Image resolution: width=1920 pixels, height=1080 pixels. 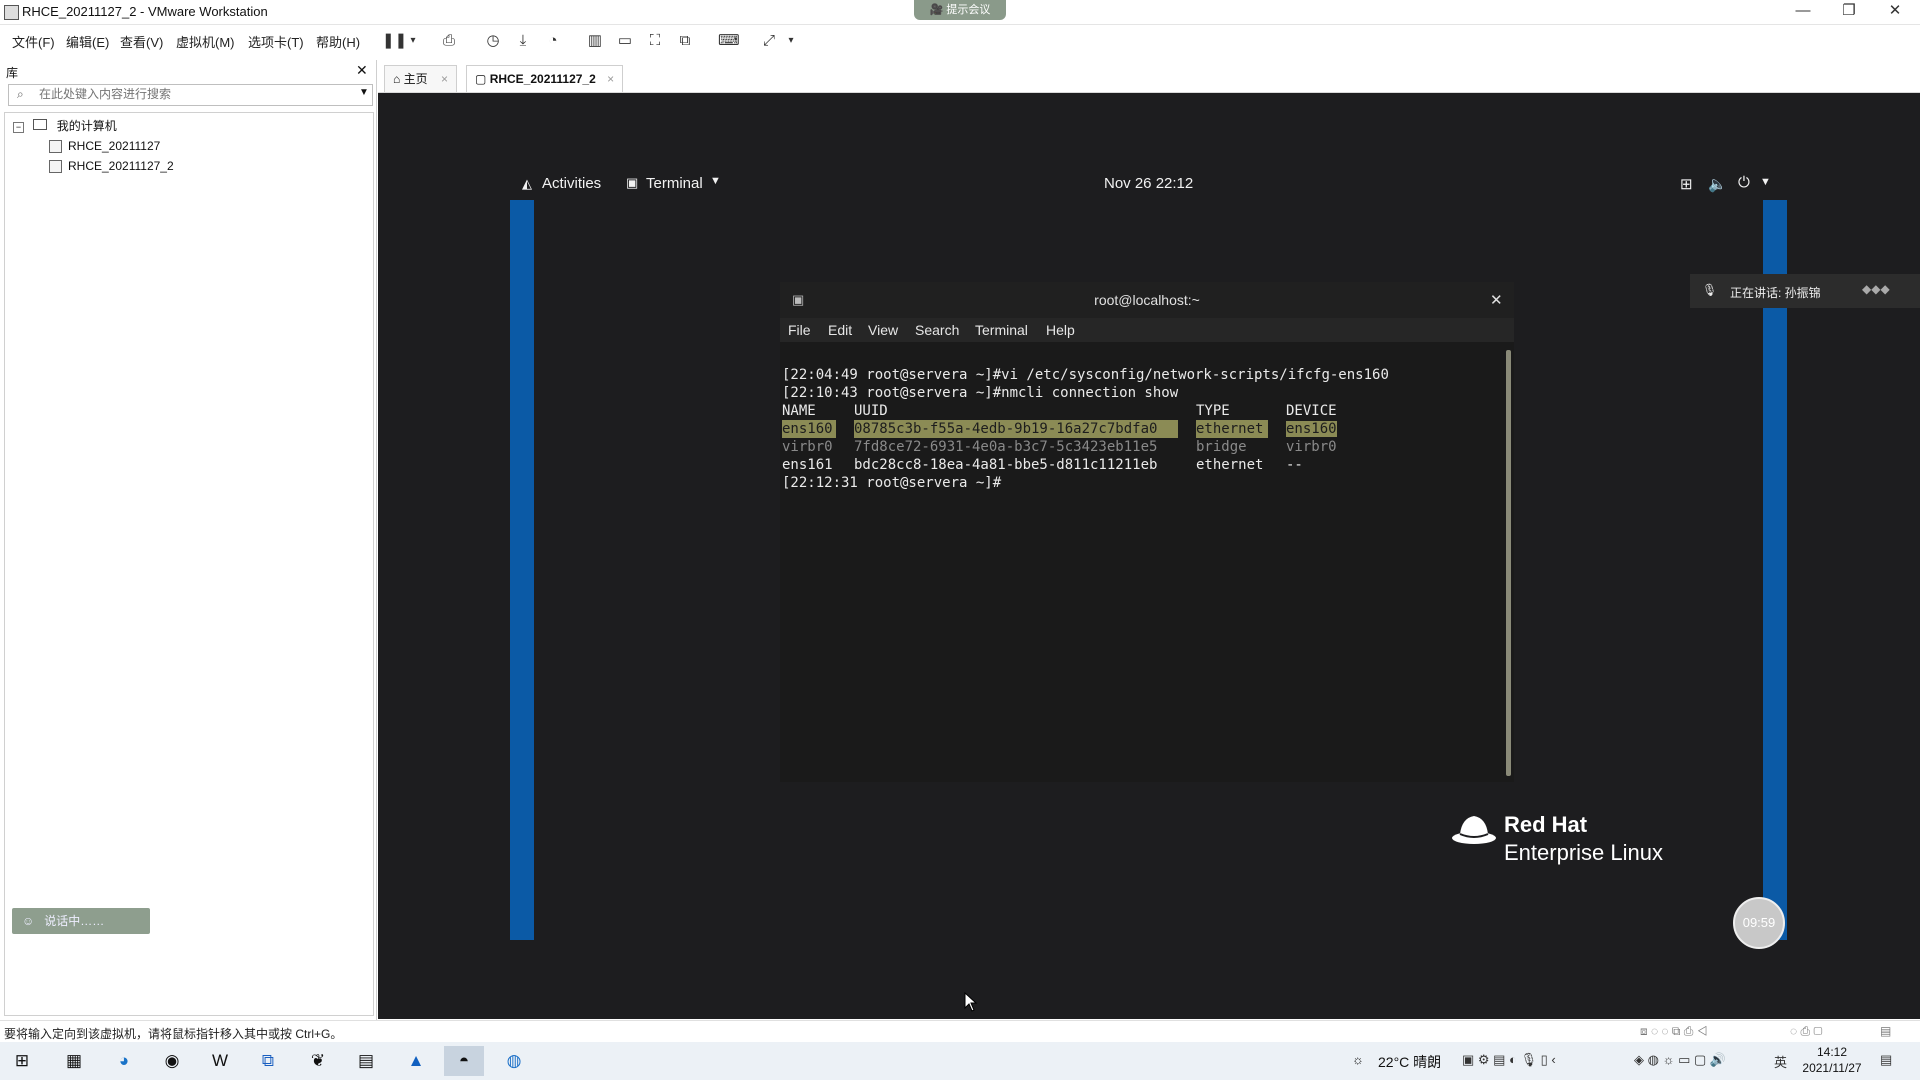 I want to click on user-icon: ☺, so click(x=28, y=921).